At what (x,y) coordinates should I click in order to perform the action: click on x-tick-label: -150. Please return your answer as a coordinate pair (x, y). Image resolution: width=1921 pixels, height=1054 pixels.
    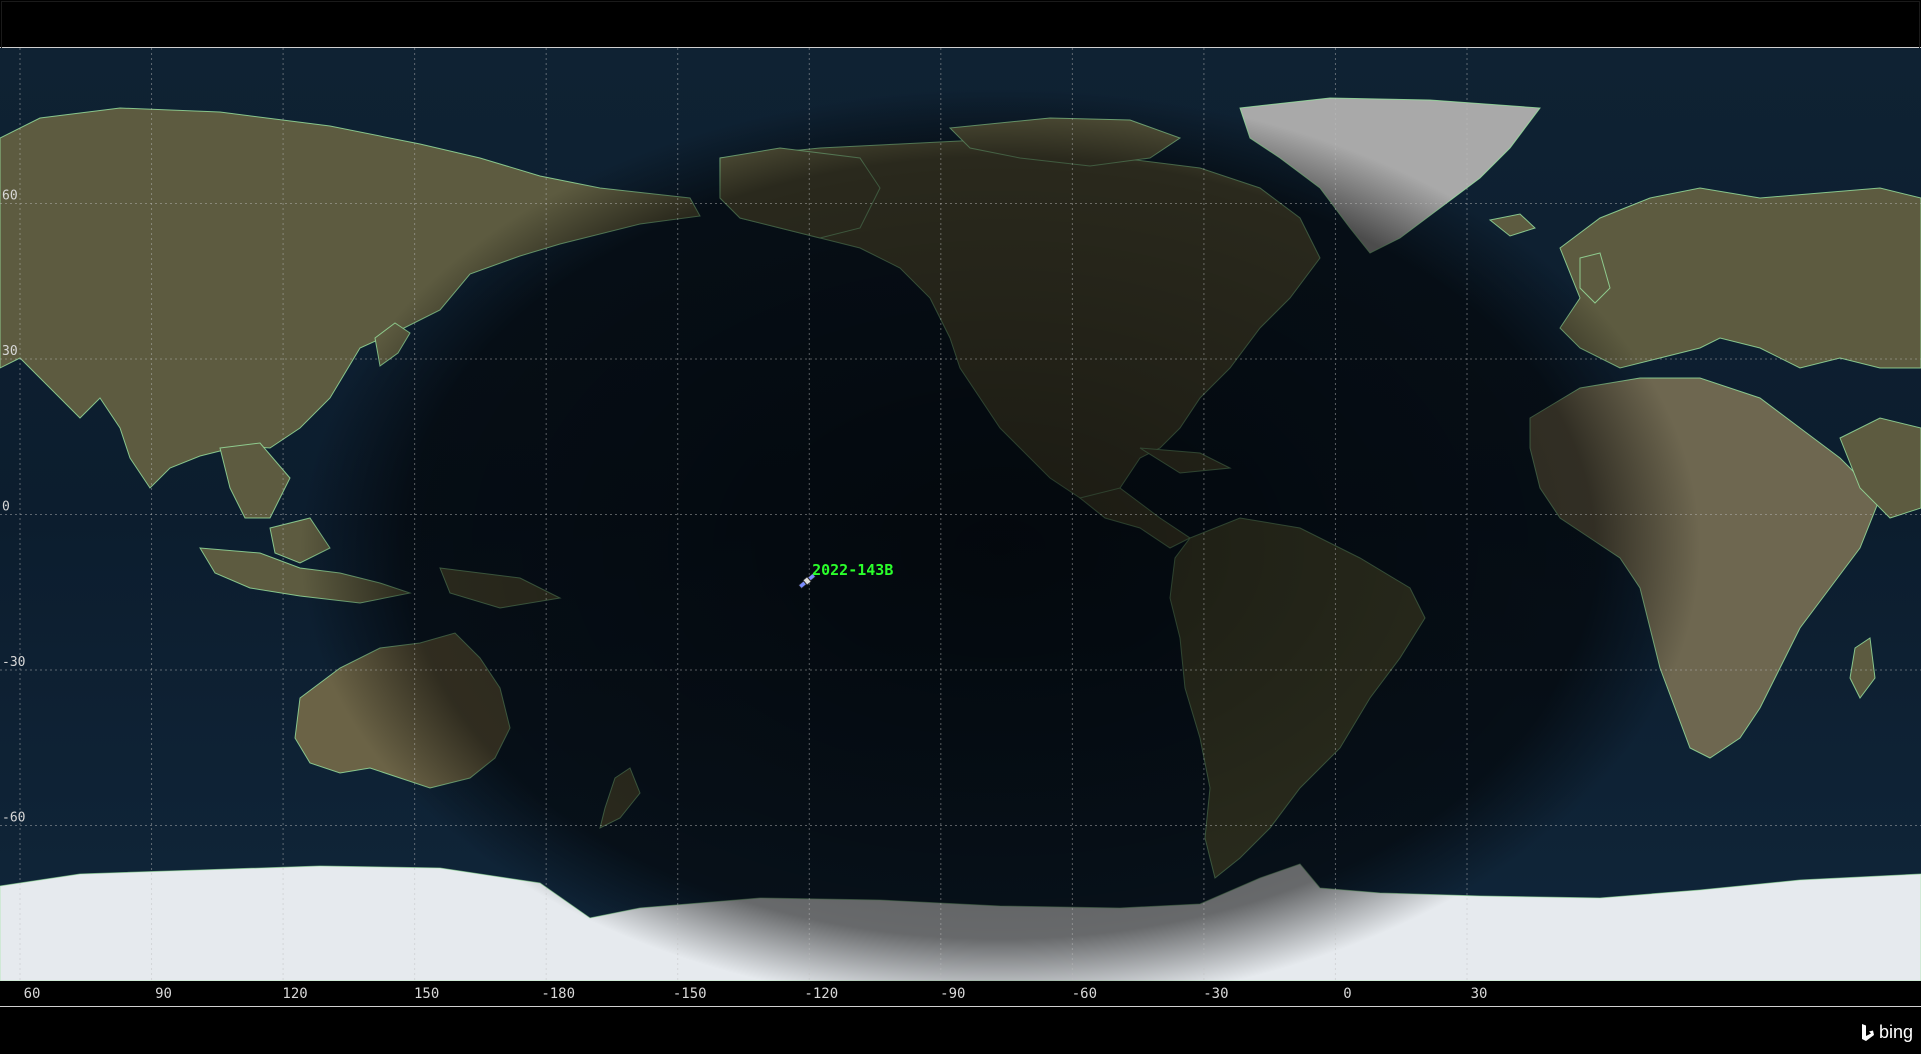
    Looking at the image, I should click on (689, 994).